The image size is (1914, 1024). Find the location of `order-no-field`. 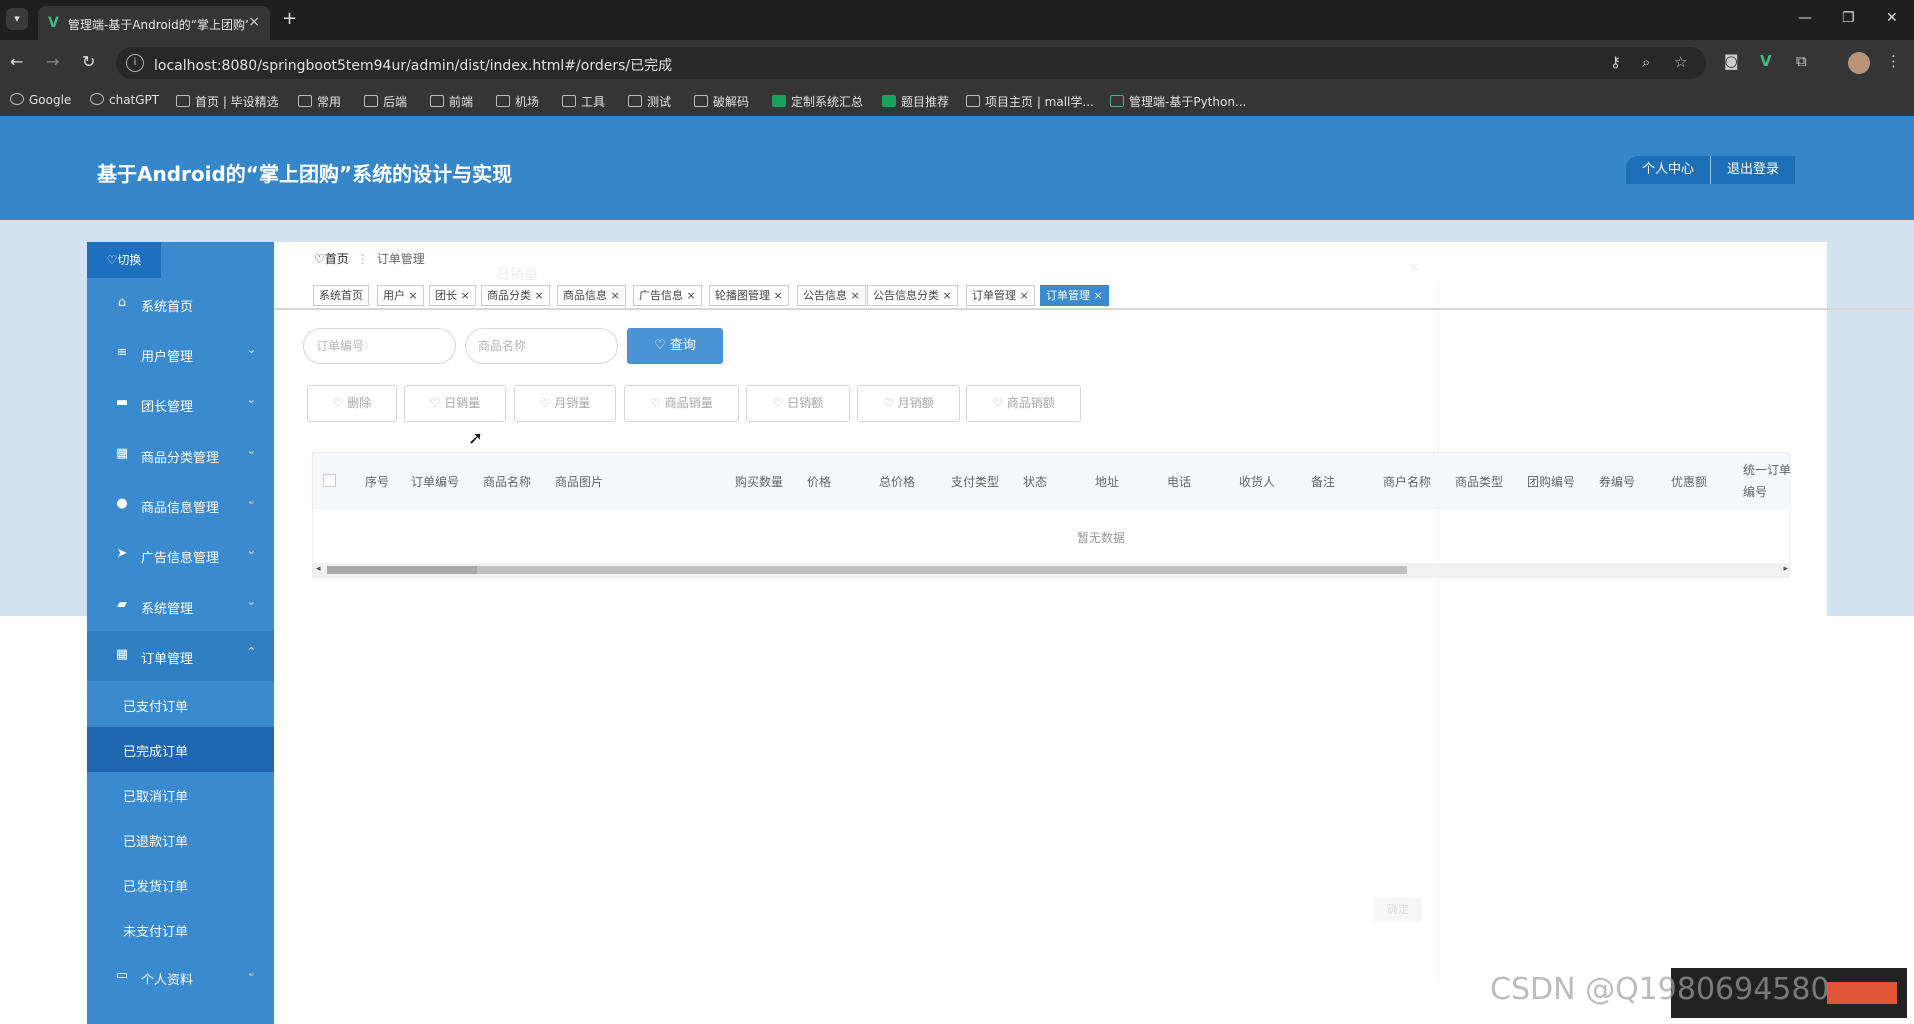

order-no-field is located at coordinates (379, 346).